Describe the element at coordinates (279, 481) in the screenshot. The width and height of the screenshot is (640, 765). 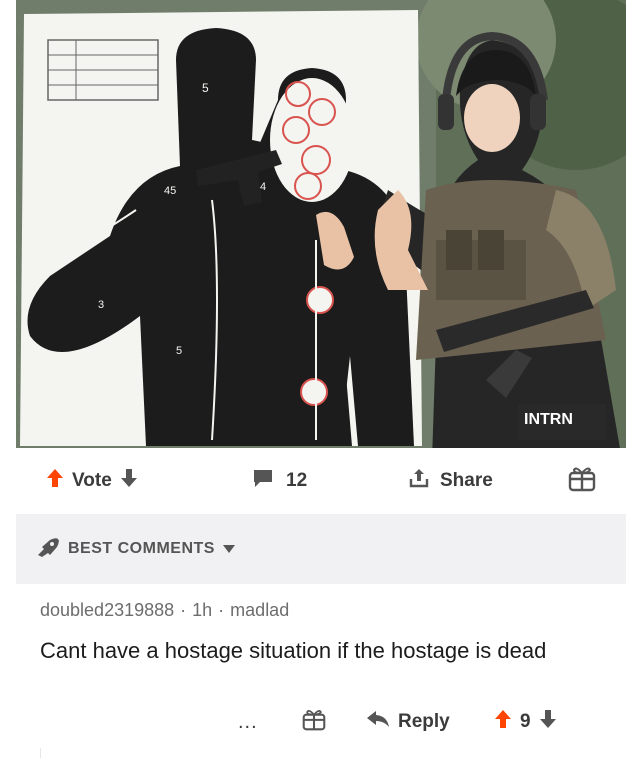
I see `comments-button: 12` at that location.